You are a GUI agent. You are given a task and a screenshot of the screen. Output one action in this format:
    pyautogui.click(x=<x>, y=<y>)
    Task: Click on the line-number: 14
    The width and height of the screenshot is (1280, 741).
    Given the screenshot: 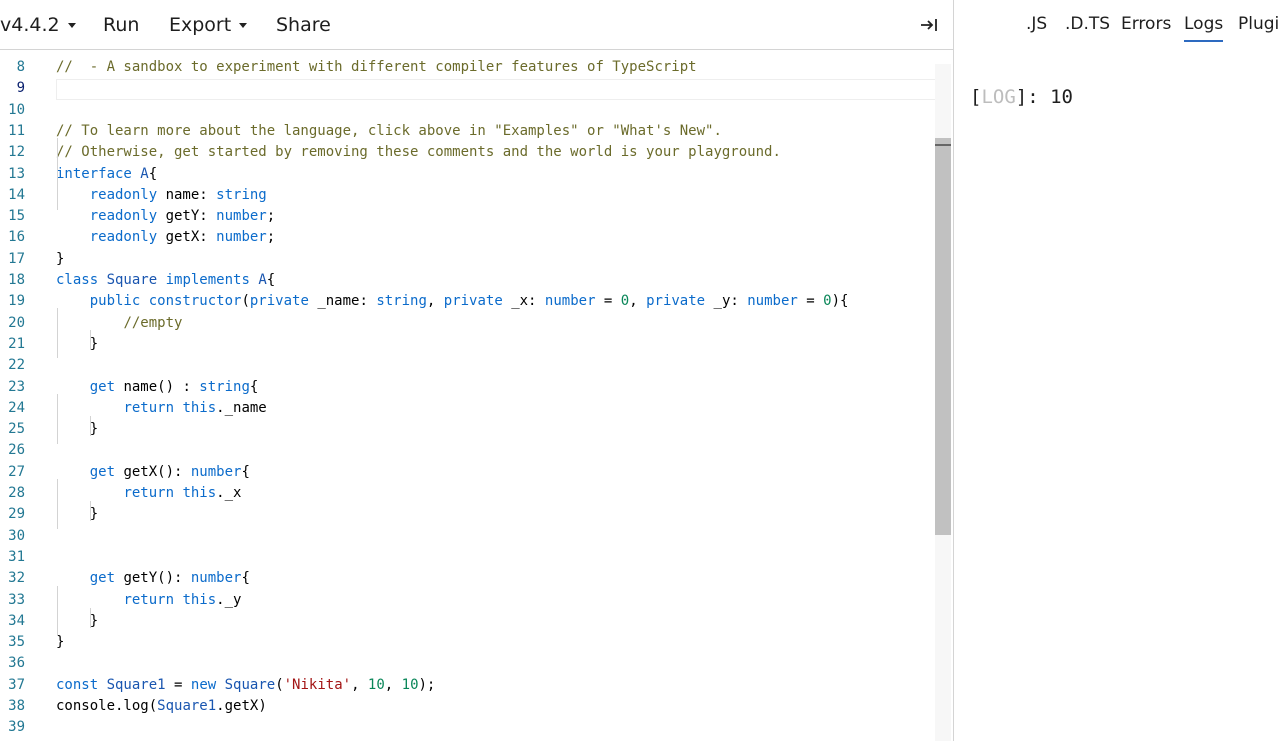 What is the action you would take?
    pyautogui.click(x=16, y=194)
    